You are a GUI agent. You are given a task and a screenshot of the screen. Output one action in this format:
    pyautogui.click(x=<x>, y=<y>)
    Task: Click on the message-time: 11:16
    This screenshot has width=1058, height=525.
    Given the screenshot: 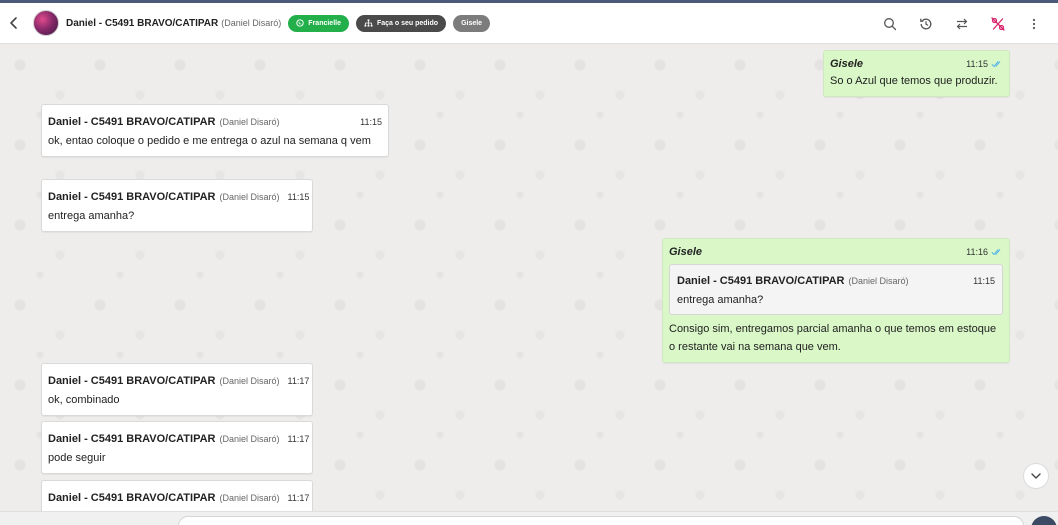 What is the action you would take?
    pyautogui.click(x=984, y=252)
    